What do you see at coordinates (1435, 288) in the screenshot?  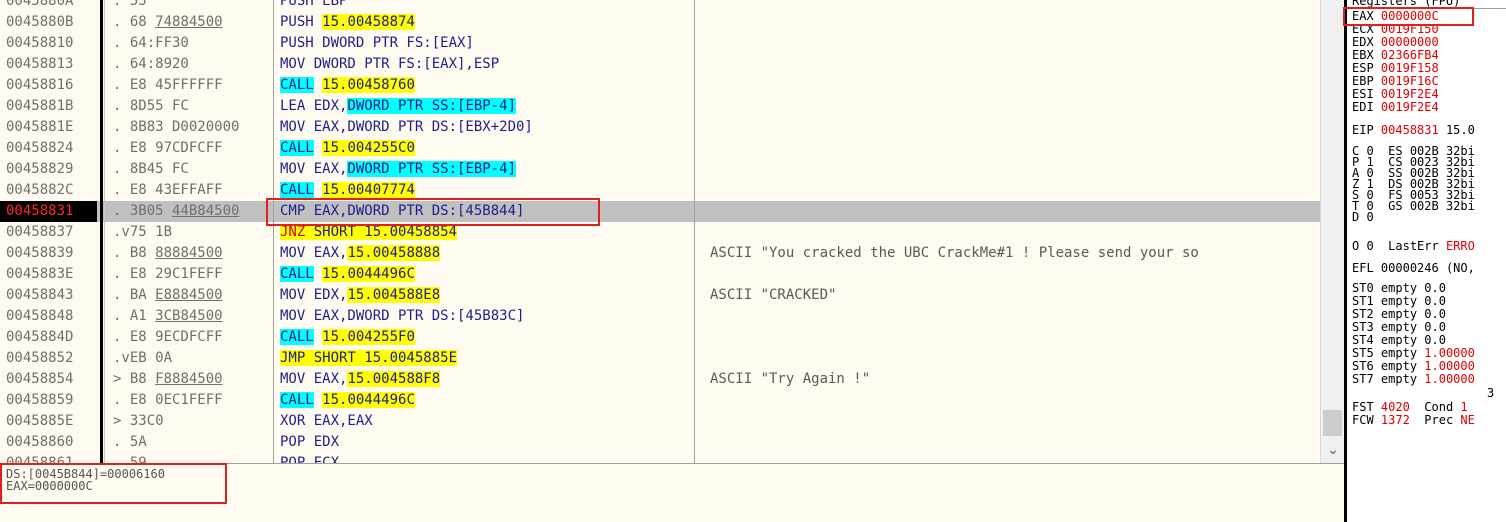 I see `fpu-value: 0.0` at bounding box center [1435, 288].